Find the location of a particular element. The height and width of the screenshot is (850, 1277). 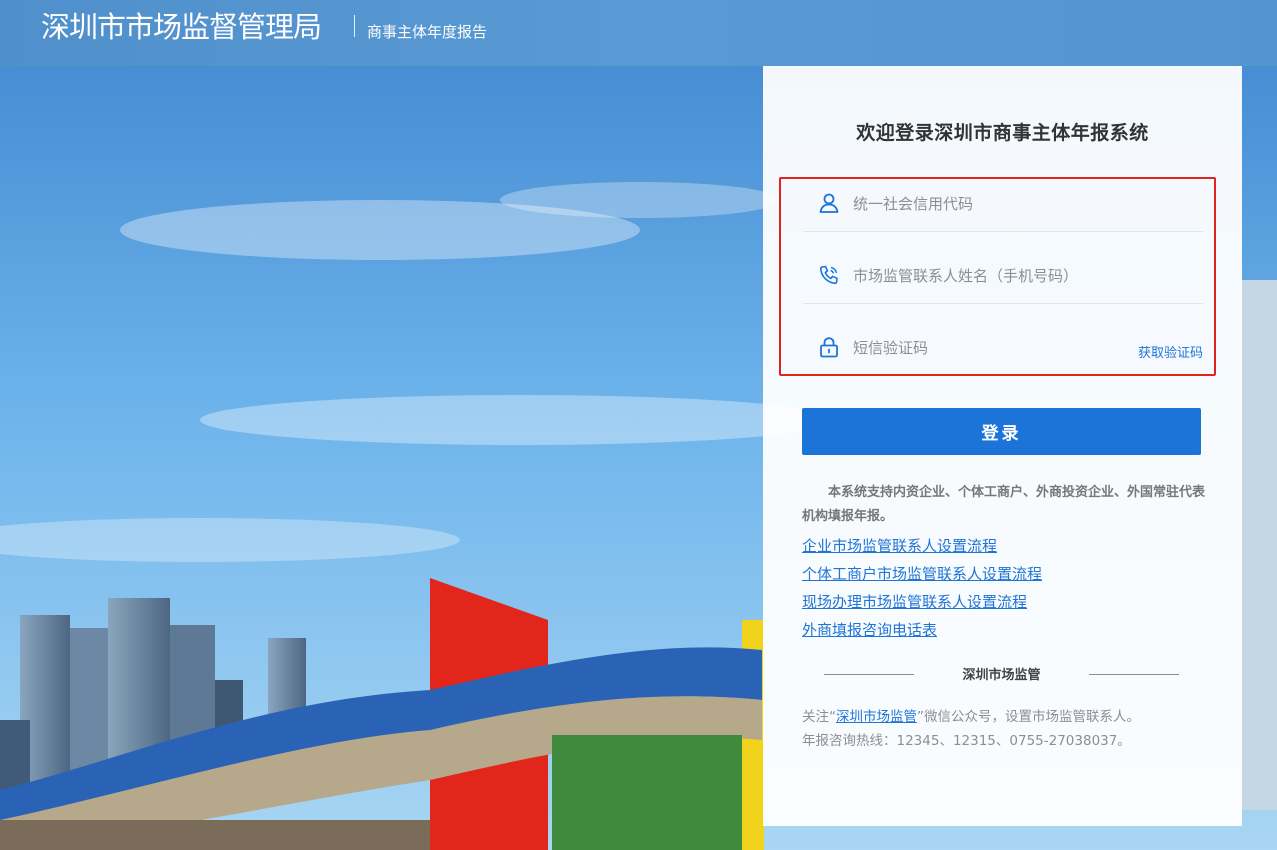

sms-code-field: 获取验证码 is located at coordinates (1003, 349).